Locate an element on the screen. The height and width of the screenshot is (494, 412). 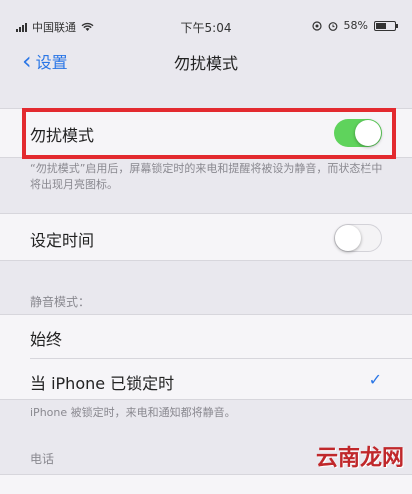
location-icon is located at coordinates (316, 25).